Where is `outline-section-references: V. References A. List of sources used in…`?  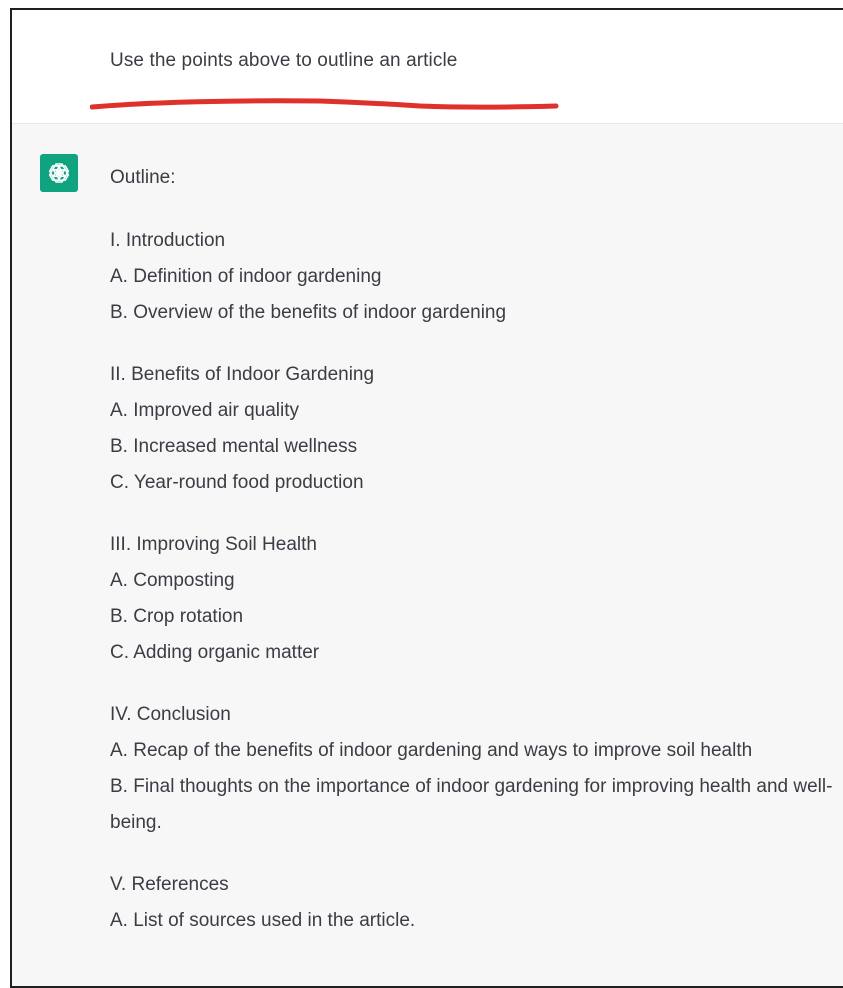 outline-section-references: V. References A. List of sources used in… is located at coordinates (475, 903).